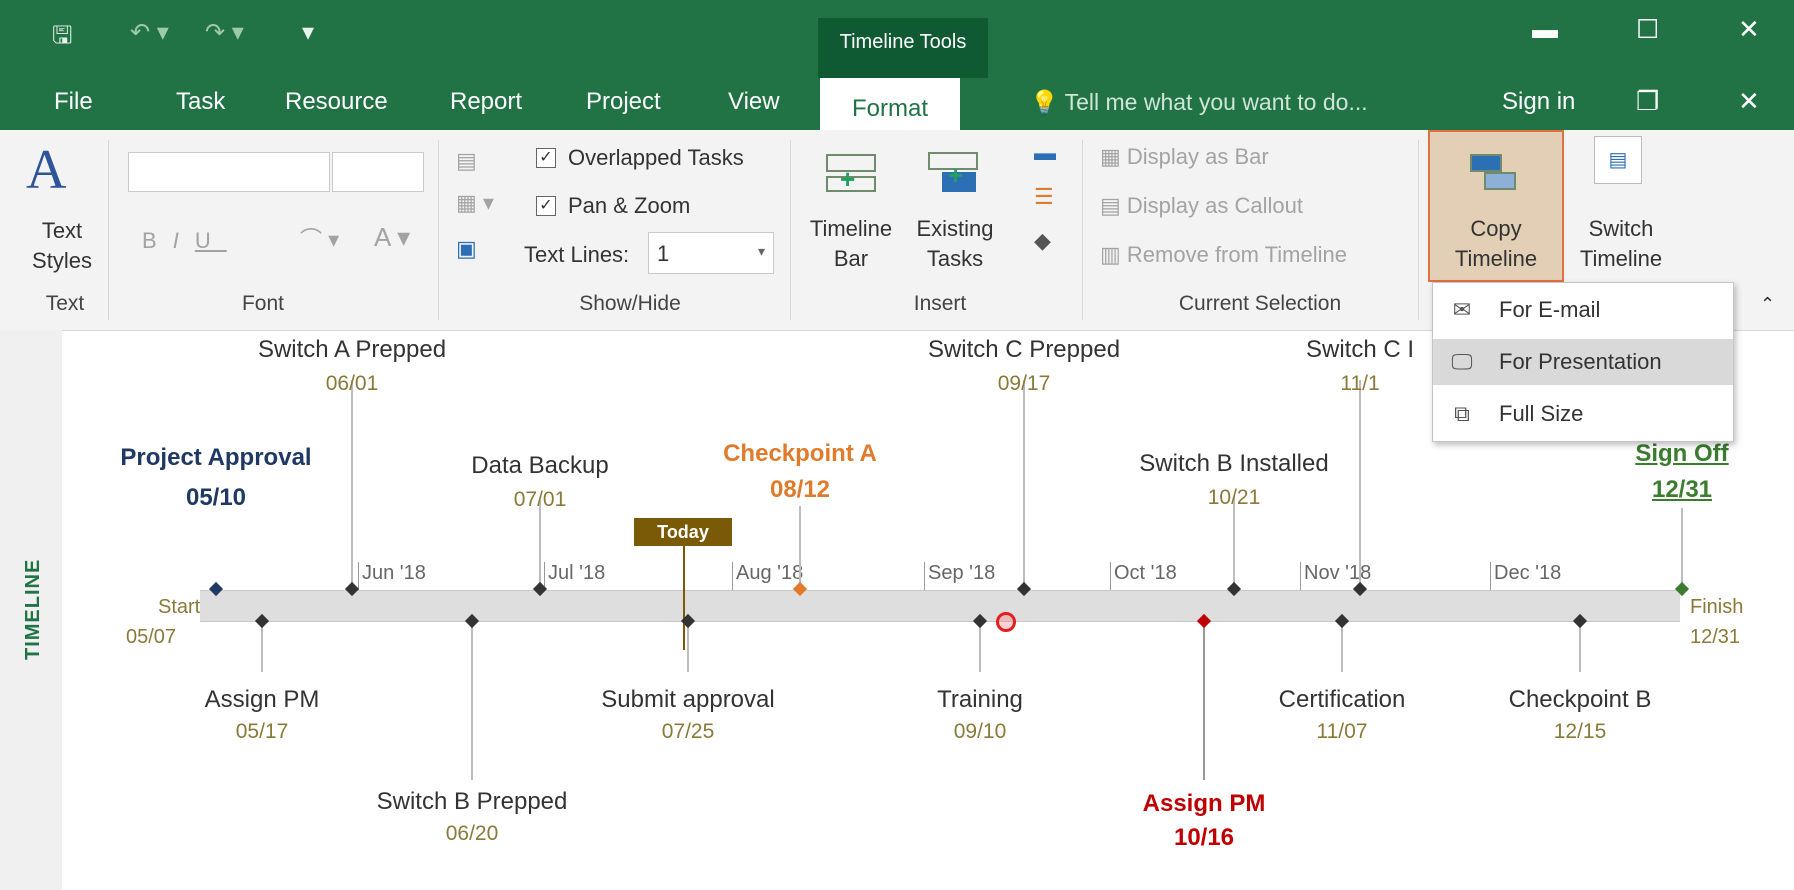  Describe the element at coordinates (1342, 699) in the screenshot. I see `milestone-name: Certification` at that location.